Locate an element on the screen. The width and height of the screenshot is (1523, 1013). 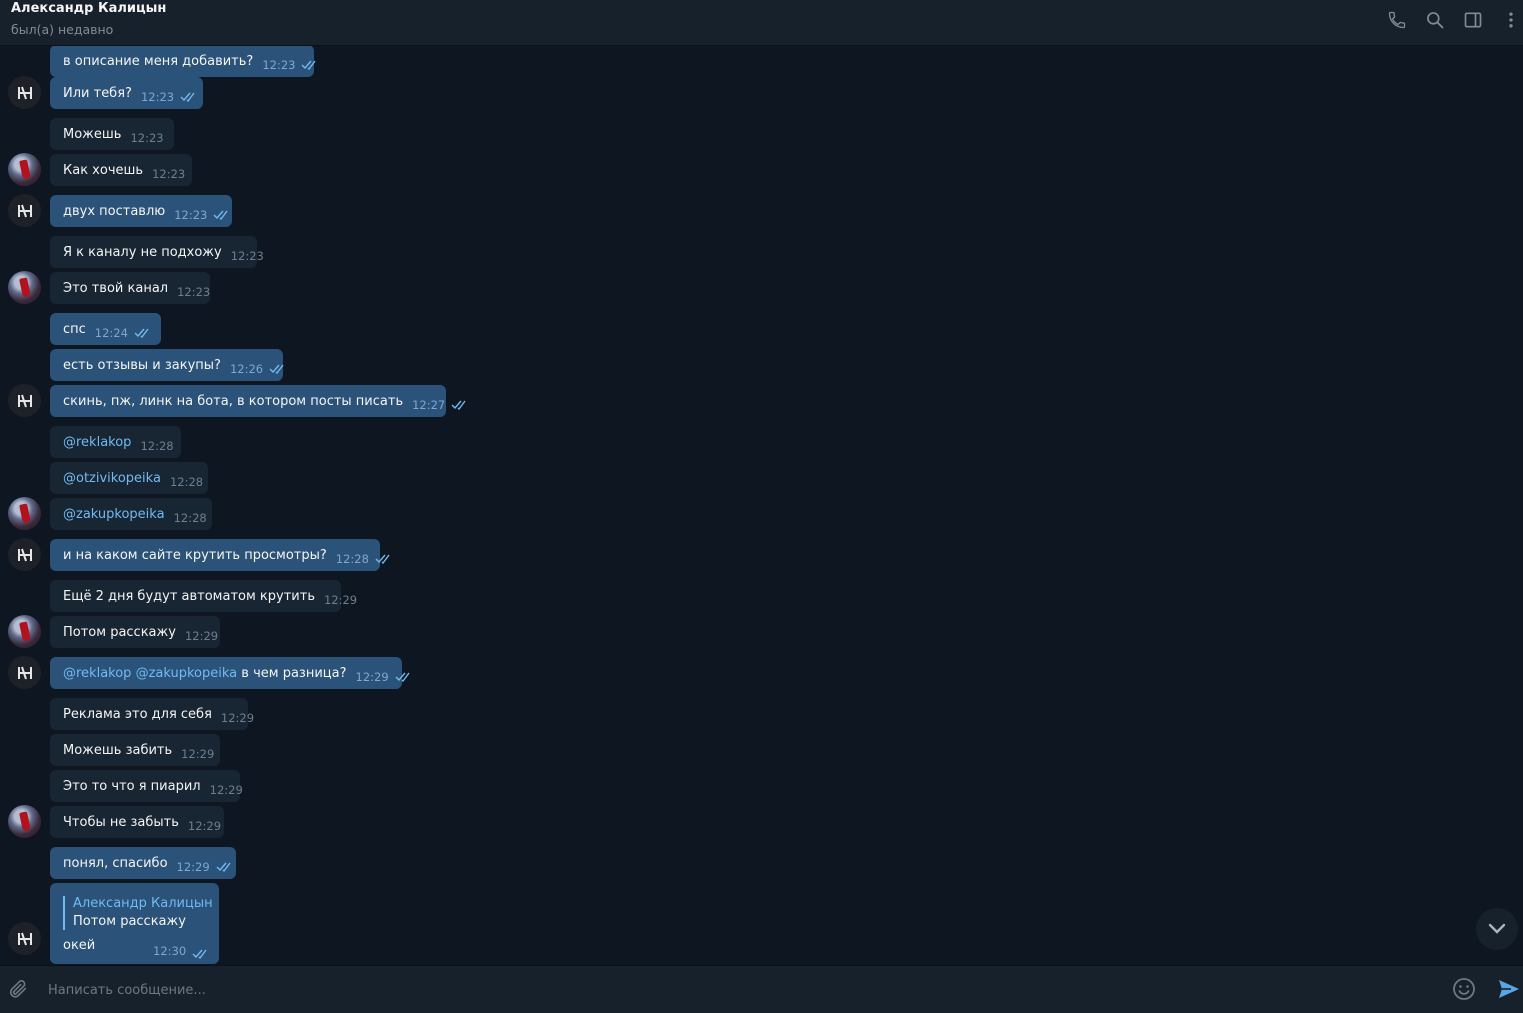
message-bubble-incoming: Чтобы не забыть 12:29 is located at coordinates (137, 822).